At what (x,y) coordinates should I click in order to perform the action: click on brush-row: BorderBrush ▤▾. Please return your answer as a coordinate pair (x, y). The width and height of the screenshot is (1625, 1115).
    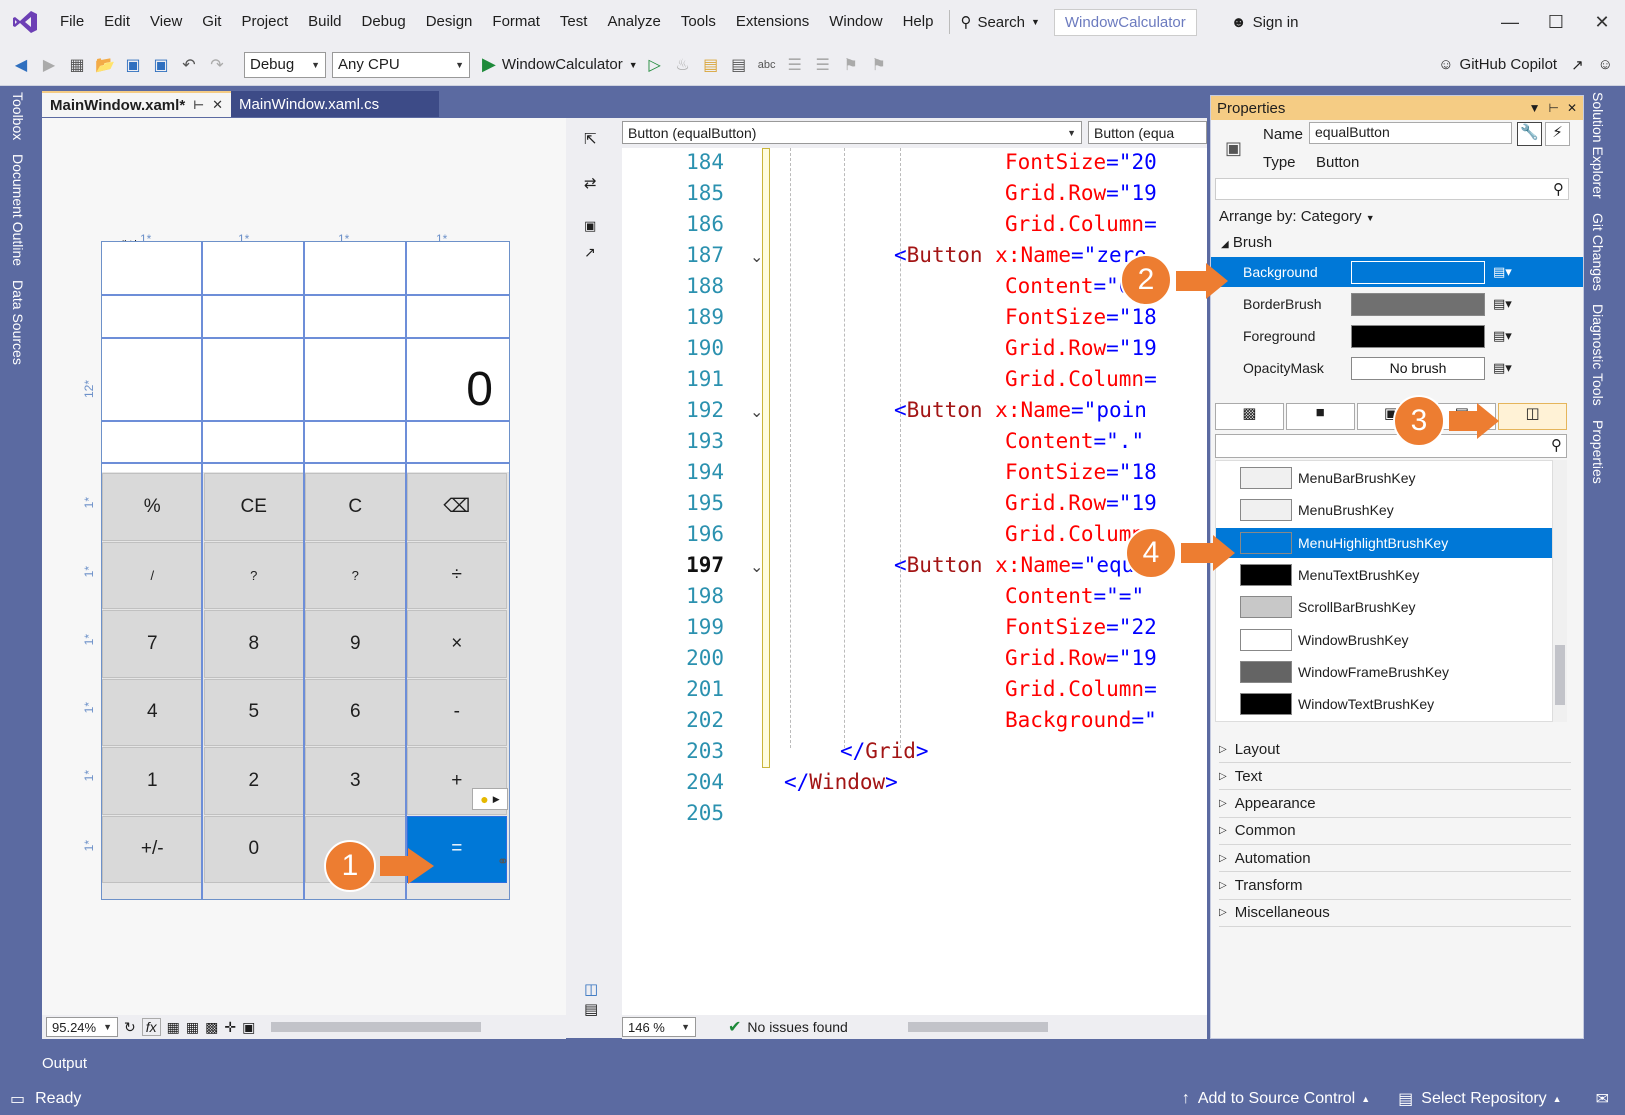
    Looking at the image, I should click on (1397, 304).